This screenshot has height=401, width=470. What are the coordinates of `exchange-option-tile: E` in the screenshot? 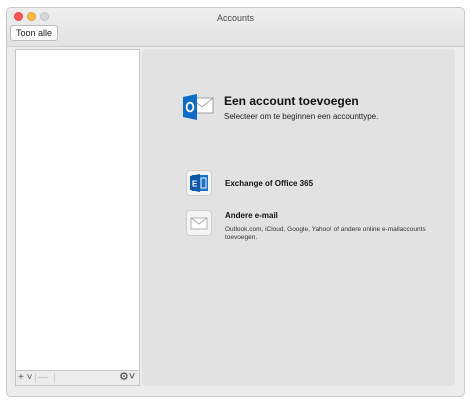 It's located at (199, 183).